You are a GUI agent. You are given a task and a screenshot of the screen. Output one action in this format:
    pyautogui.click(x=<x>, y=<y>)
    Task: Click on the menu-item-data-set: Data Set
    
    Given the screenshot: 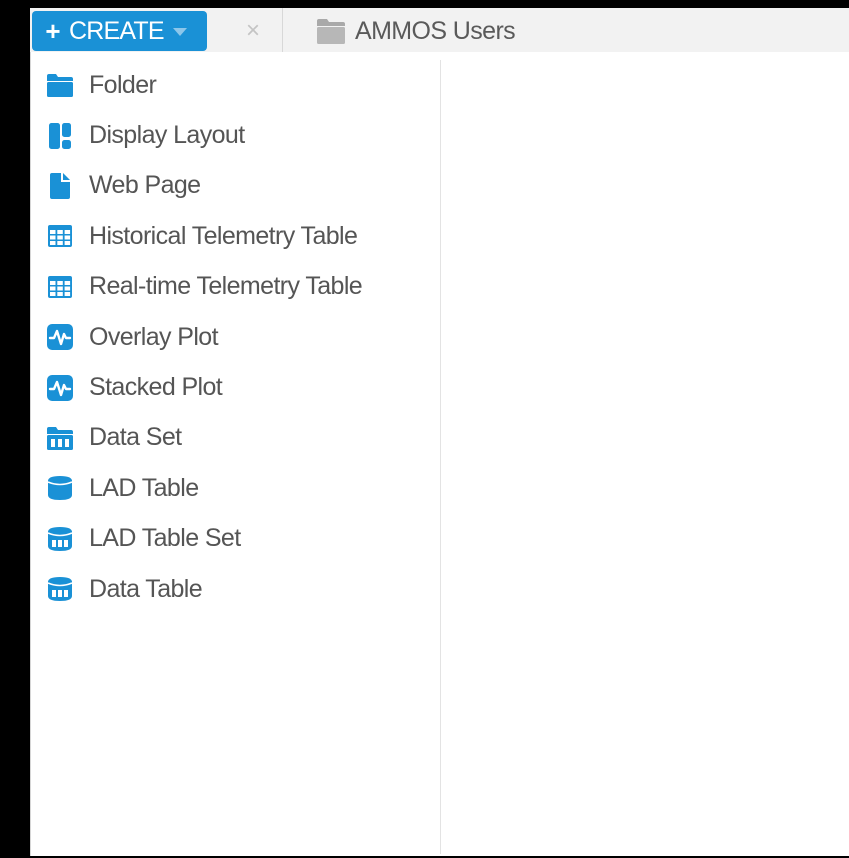 What is the action you would take?
    pyautogui.click(x=235, y=438)
    